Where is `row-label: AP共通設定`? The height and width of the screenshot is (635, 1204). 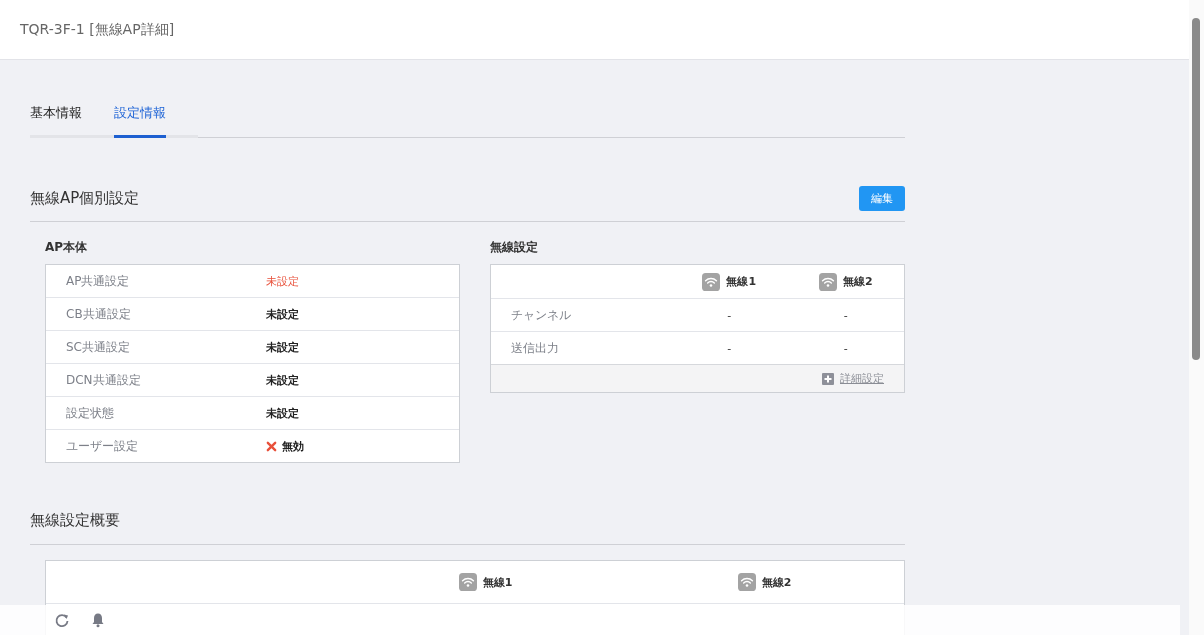
row-label: AP共通設定 is located at coordinates (98, 281).